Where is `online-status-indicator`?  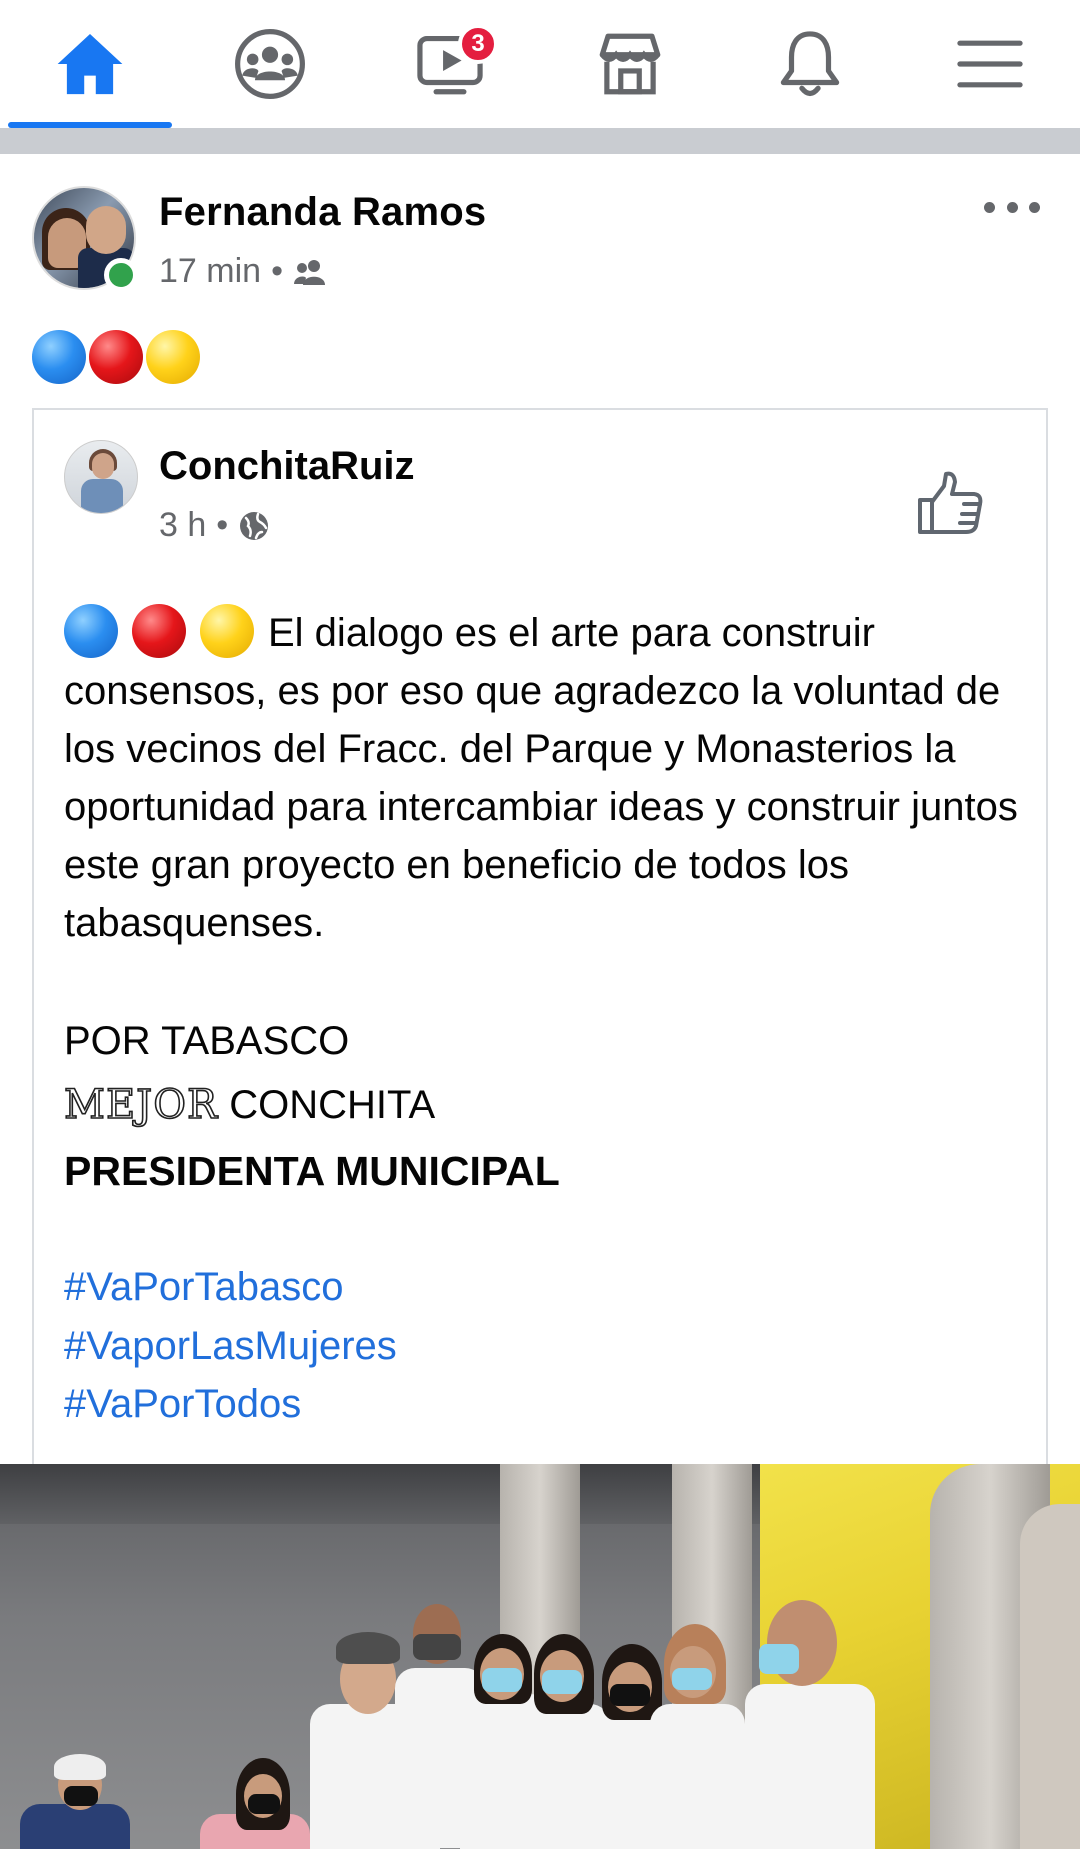
online-status-indicator is located at coordinates (121, 275).